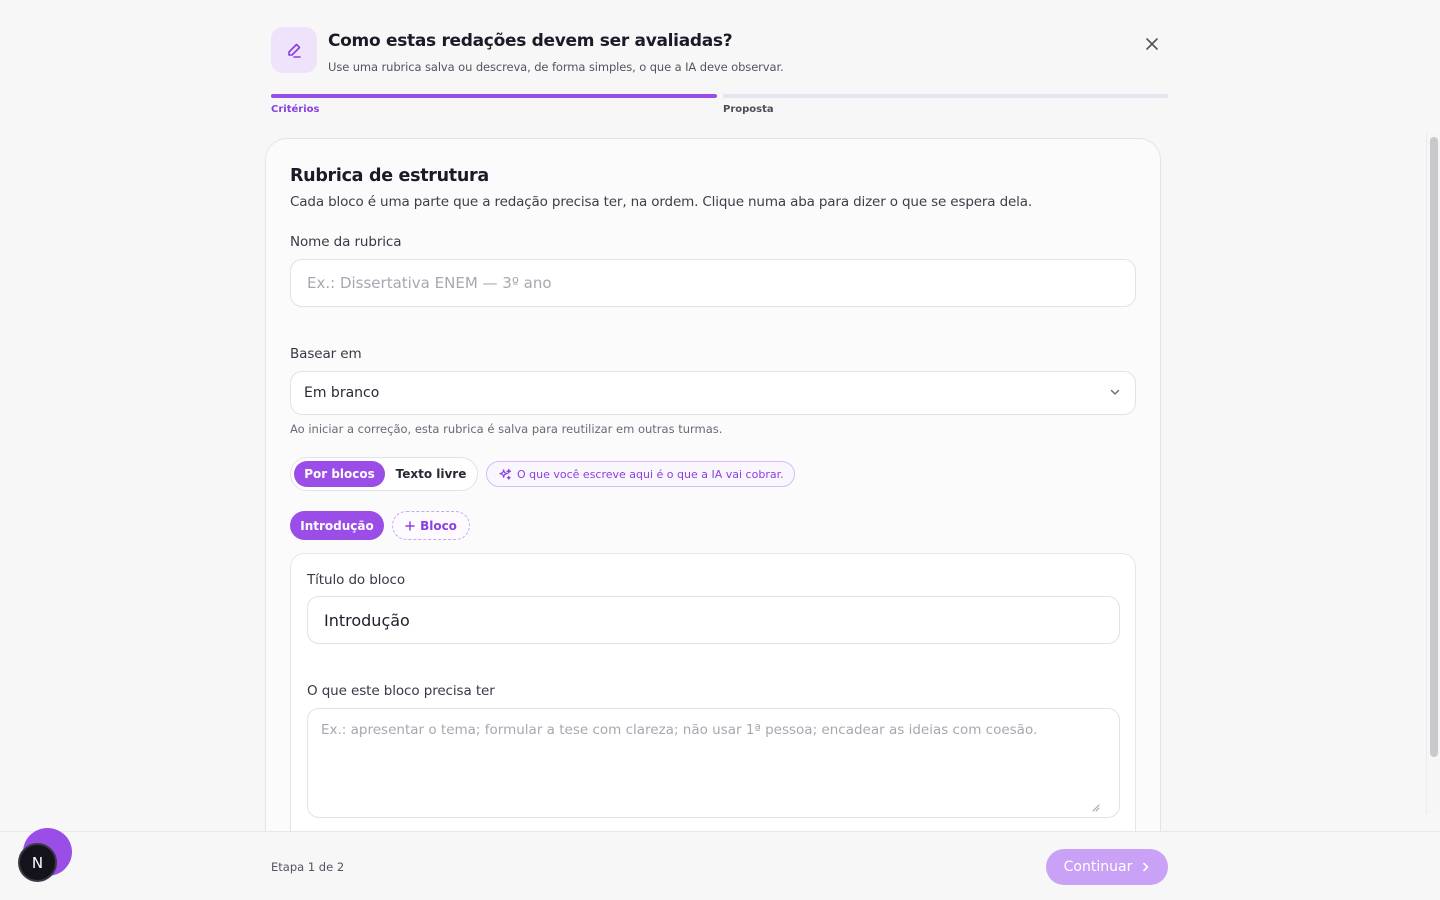 Image resolution: width=1440 pixels, height=900 pixels. I want to click on step-label: Proposta, so click(748, 109).